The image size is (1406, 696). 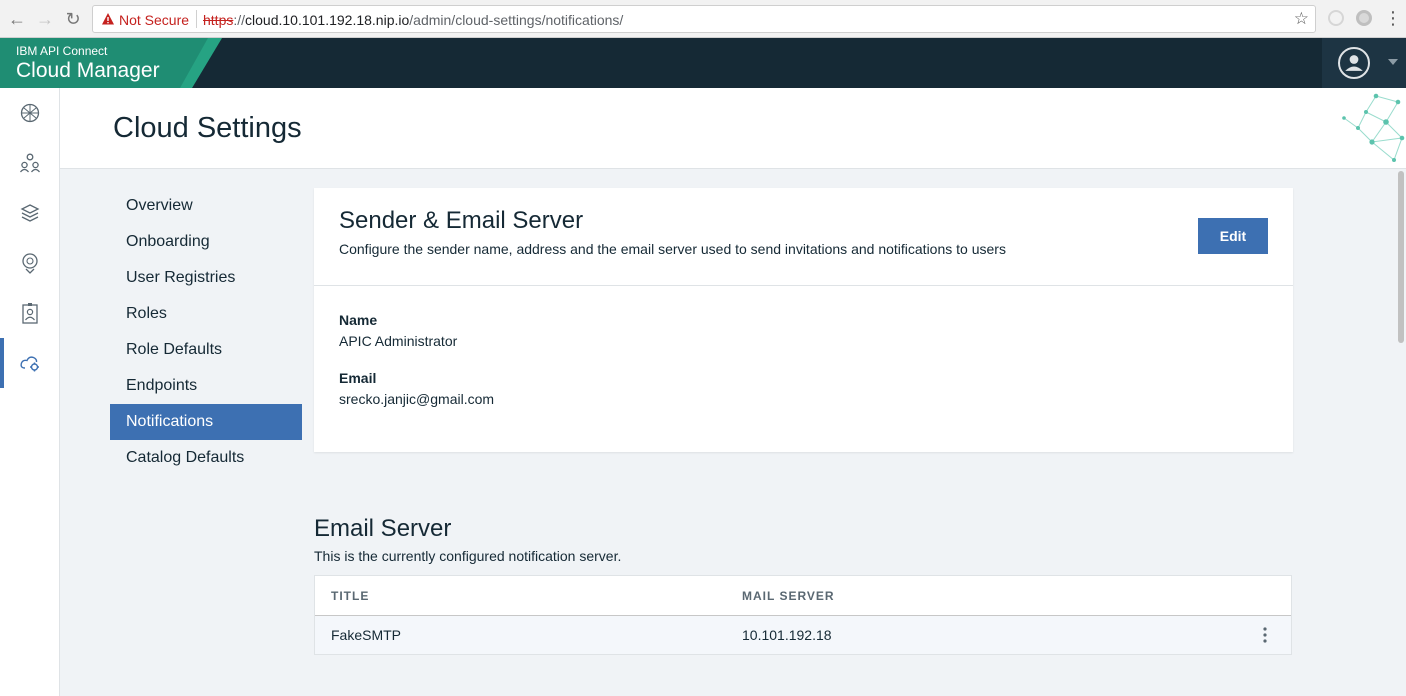 I want to click on page-header: Cloud Settings, so click(x=733, y=128).